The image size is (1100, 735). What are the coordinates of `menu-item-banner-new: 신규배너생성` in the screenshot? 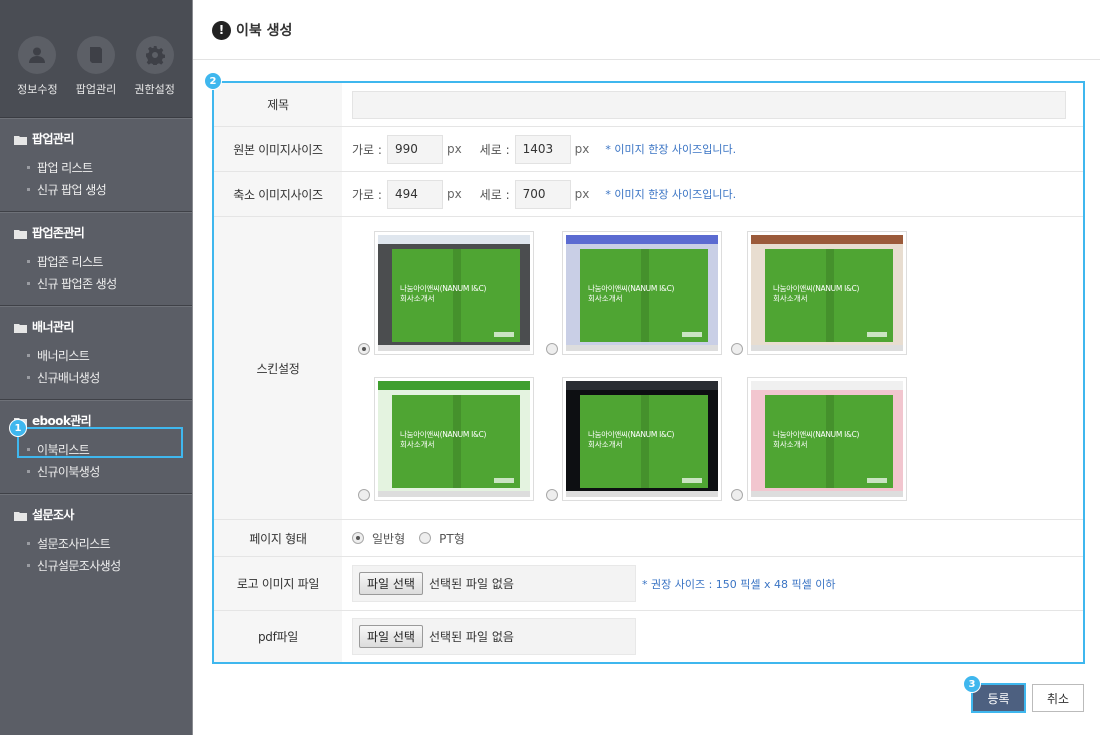 It's located at (109, 378).